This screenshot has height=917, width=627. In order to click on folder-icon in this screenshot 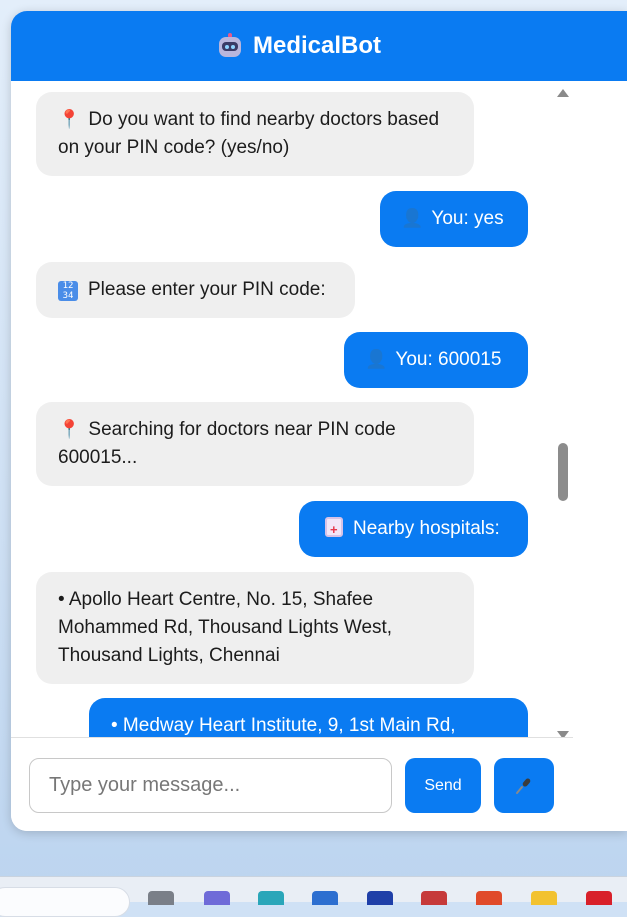, I will do `click(544, 898)`.